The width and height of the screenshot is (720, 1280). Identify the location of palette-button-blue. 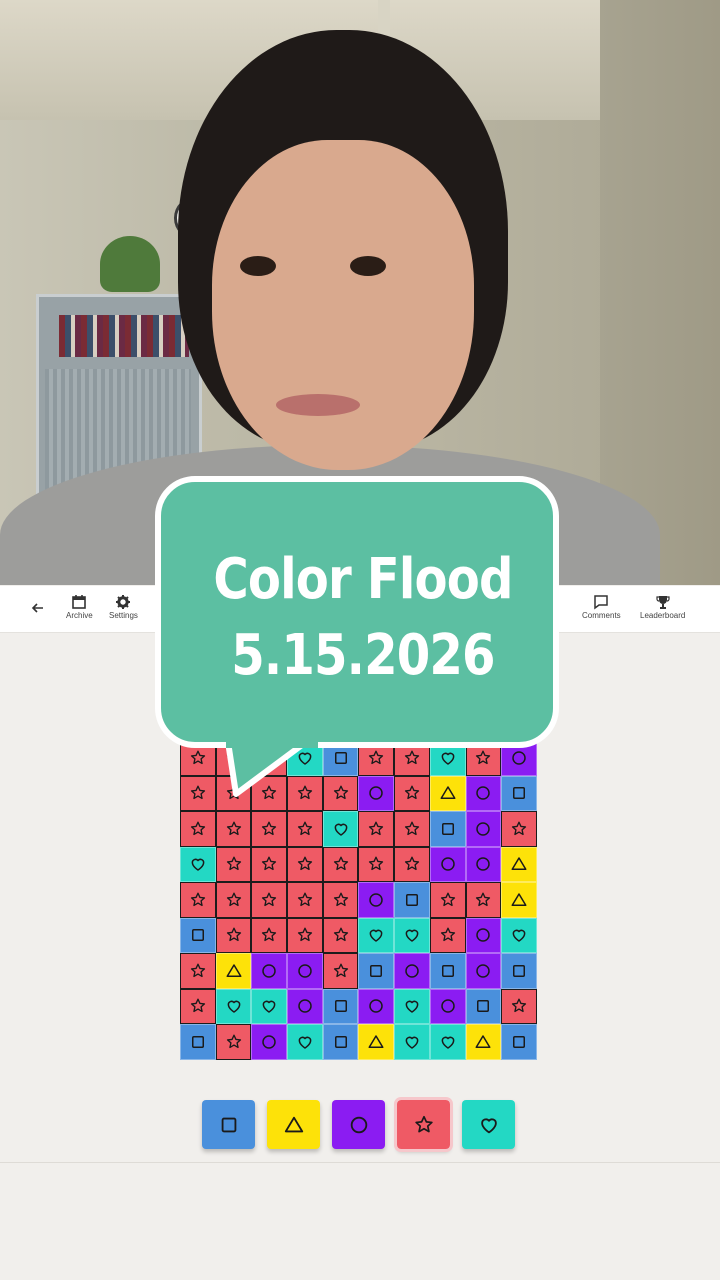
(228, 1124).